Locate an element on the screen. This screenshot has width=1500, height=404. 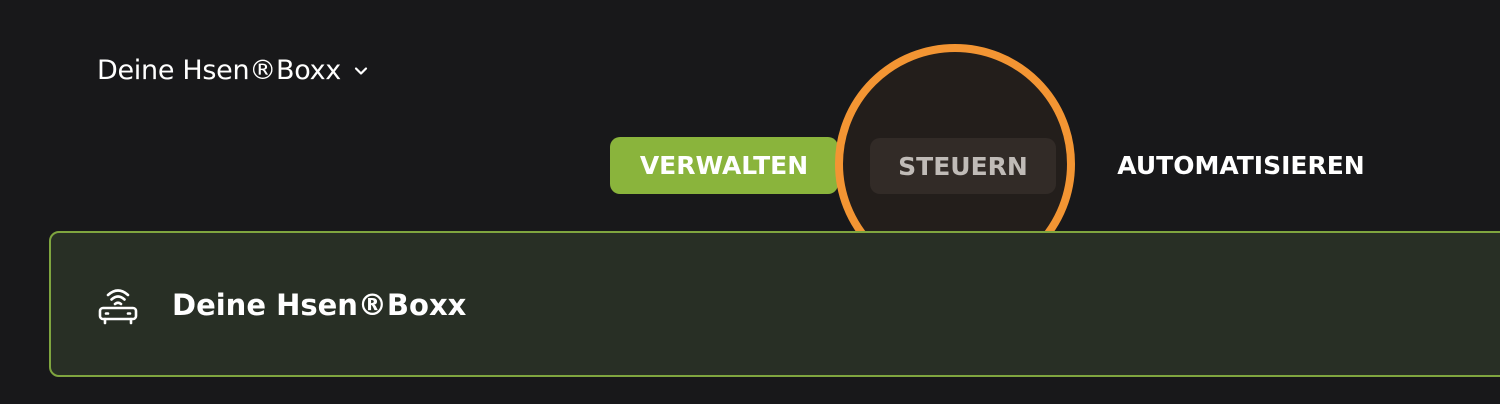
tab-verwalten: VERWALTEN is located at coordinates (724, 165).